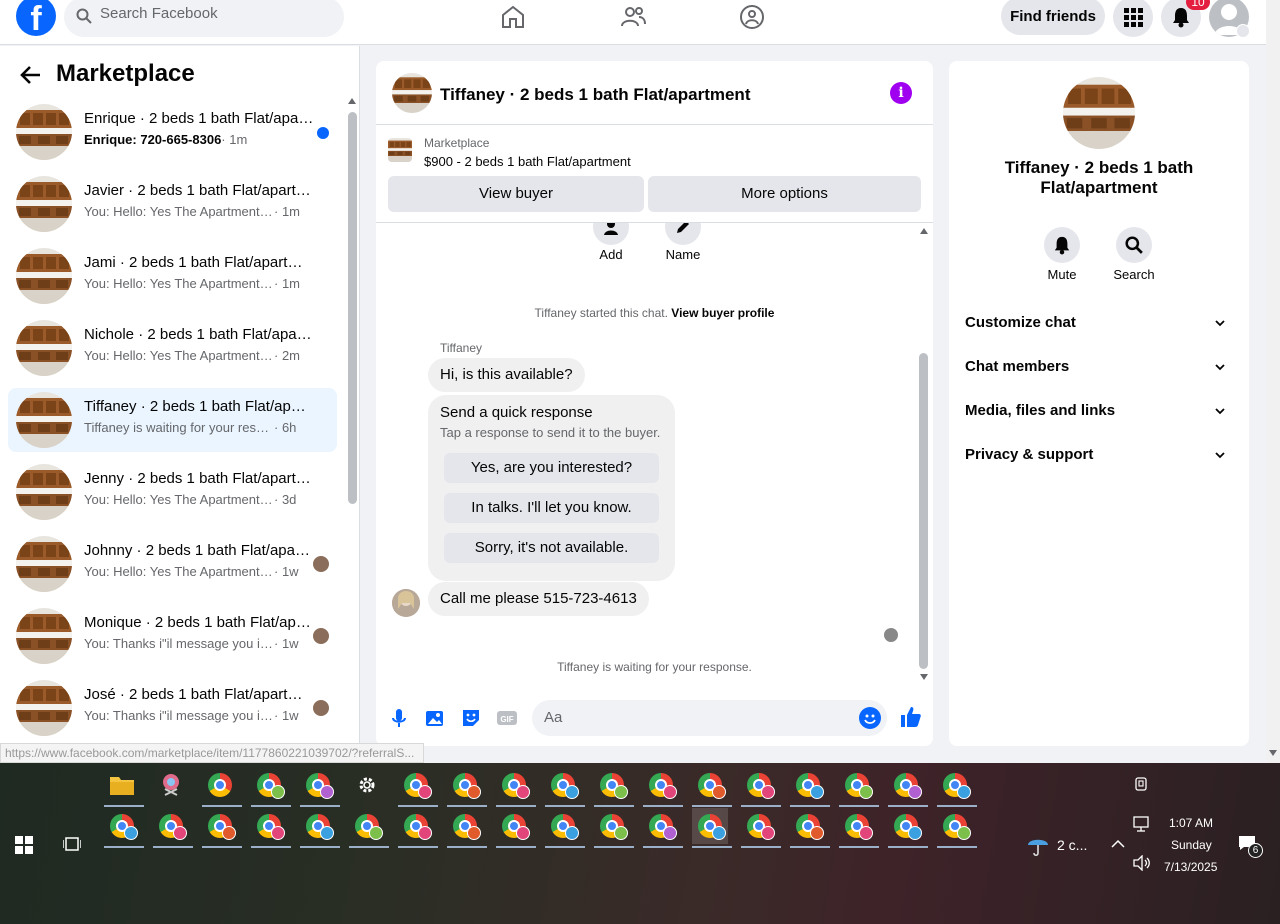 The height and width of the screenshot is (924, 1280). I want to click on search-input, so click(210, 13).